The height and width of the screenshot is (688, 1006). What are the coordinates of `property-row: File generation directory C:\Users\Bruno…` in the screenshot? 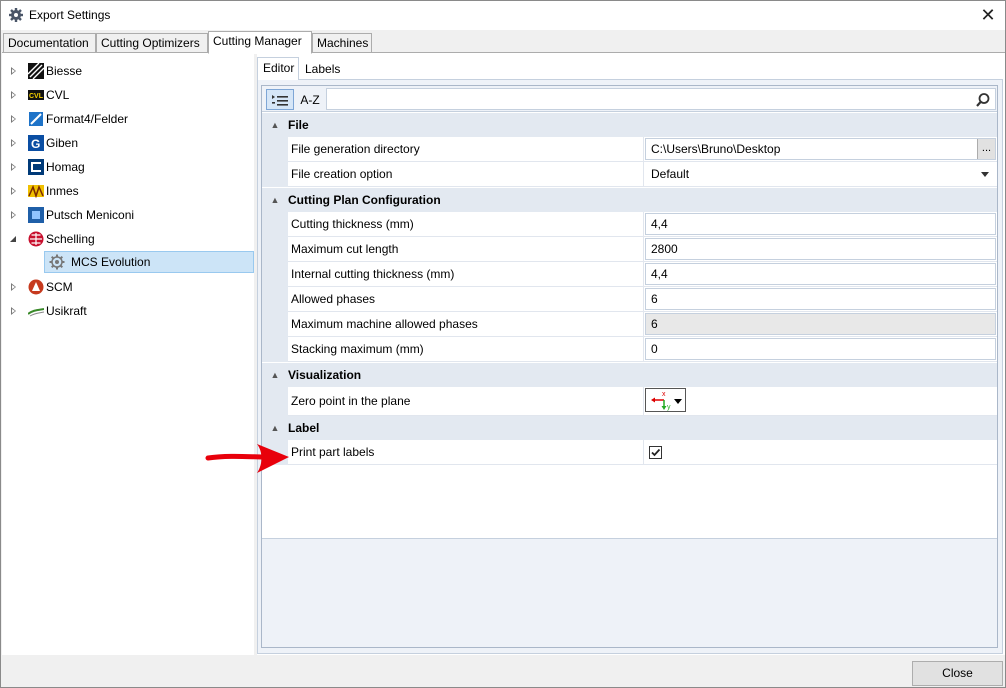 It's located at (629, 149).